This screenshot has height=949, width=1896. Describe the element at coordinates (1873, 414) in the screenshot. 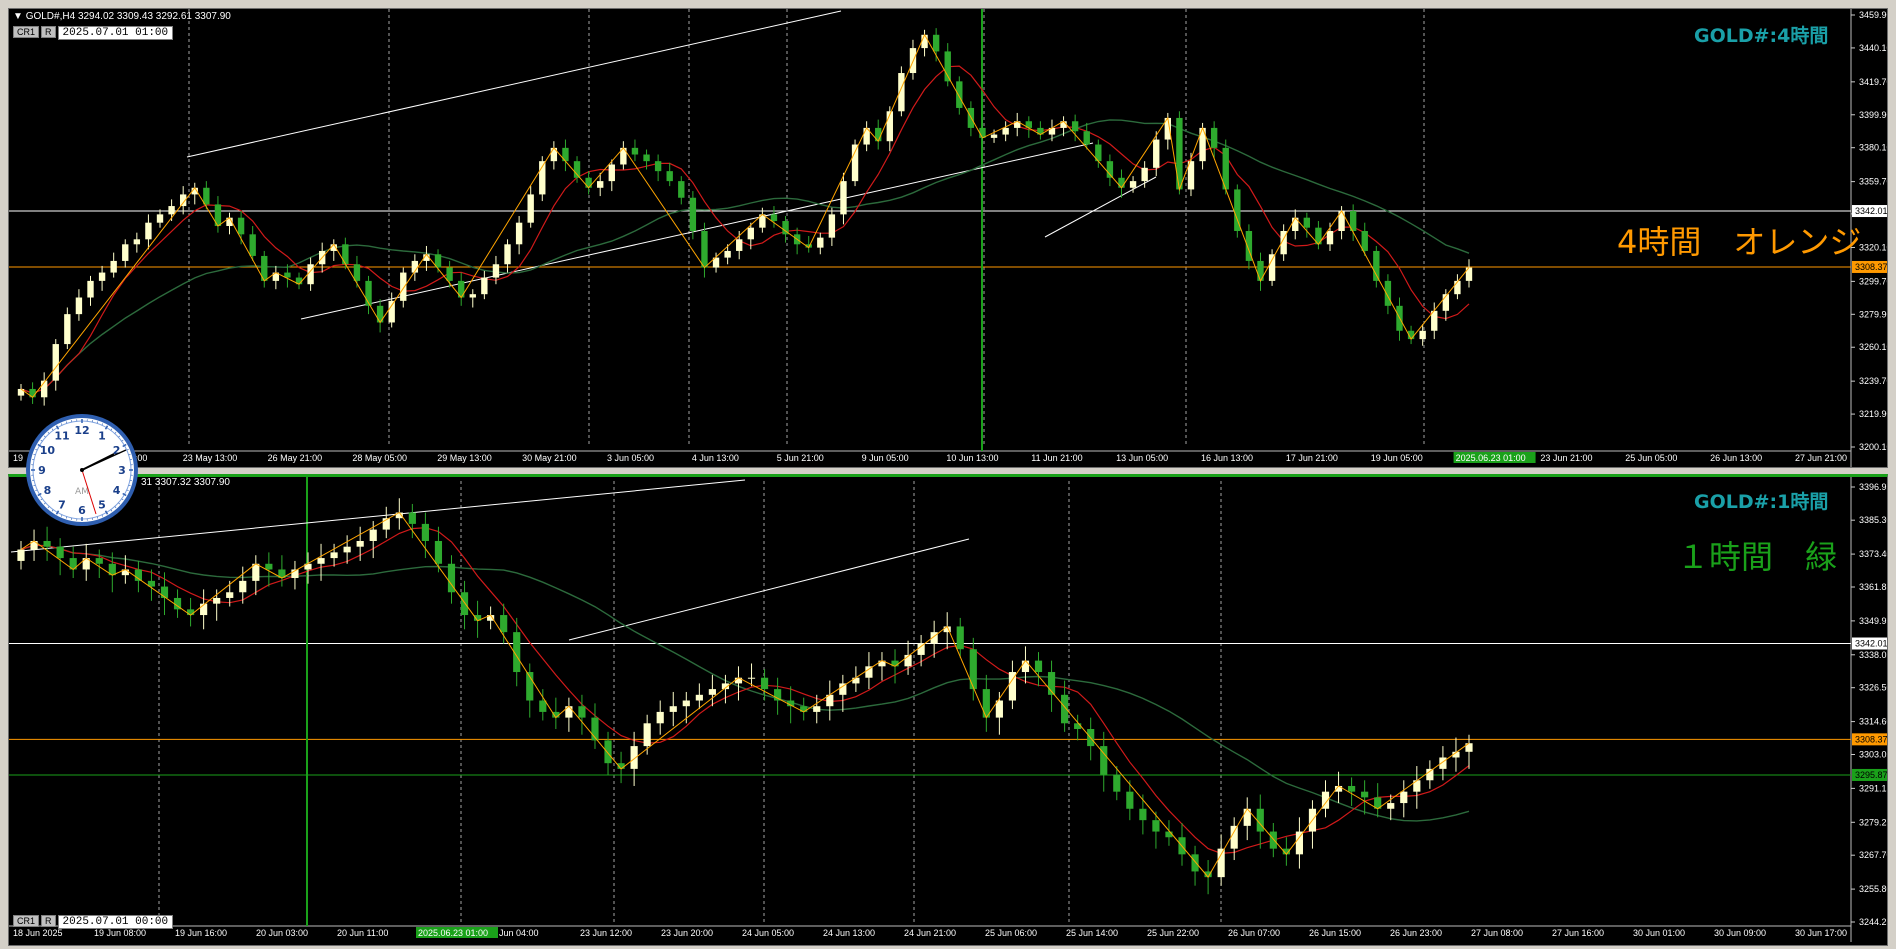

I see `price-tick-label: 3219.90` at that location.